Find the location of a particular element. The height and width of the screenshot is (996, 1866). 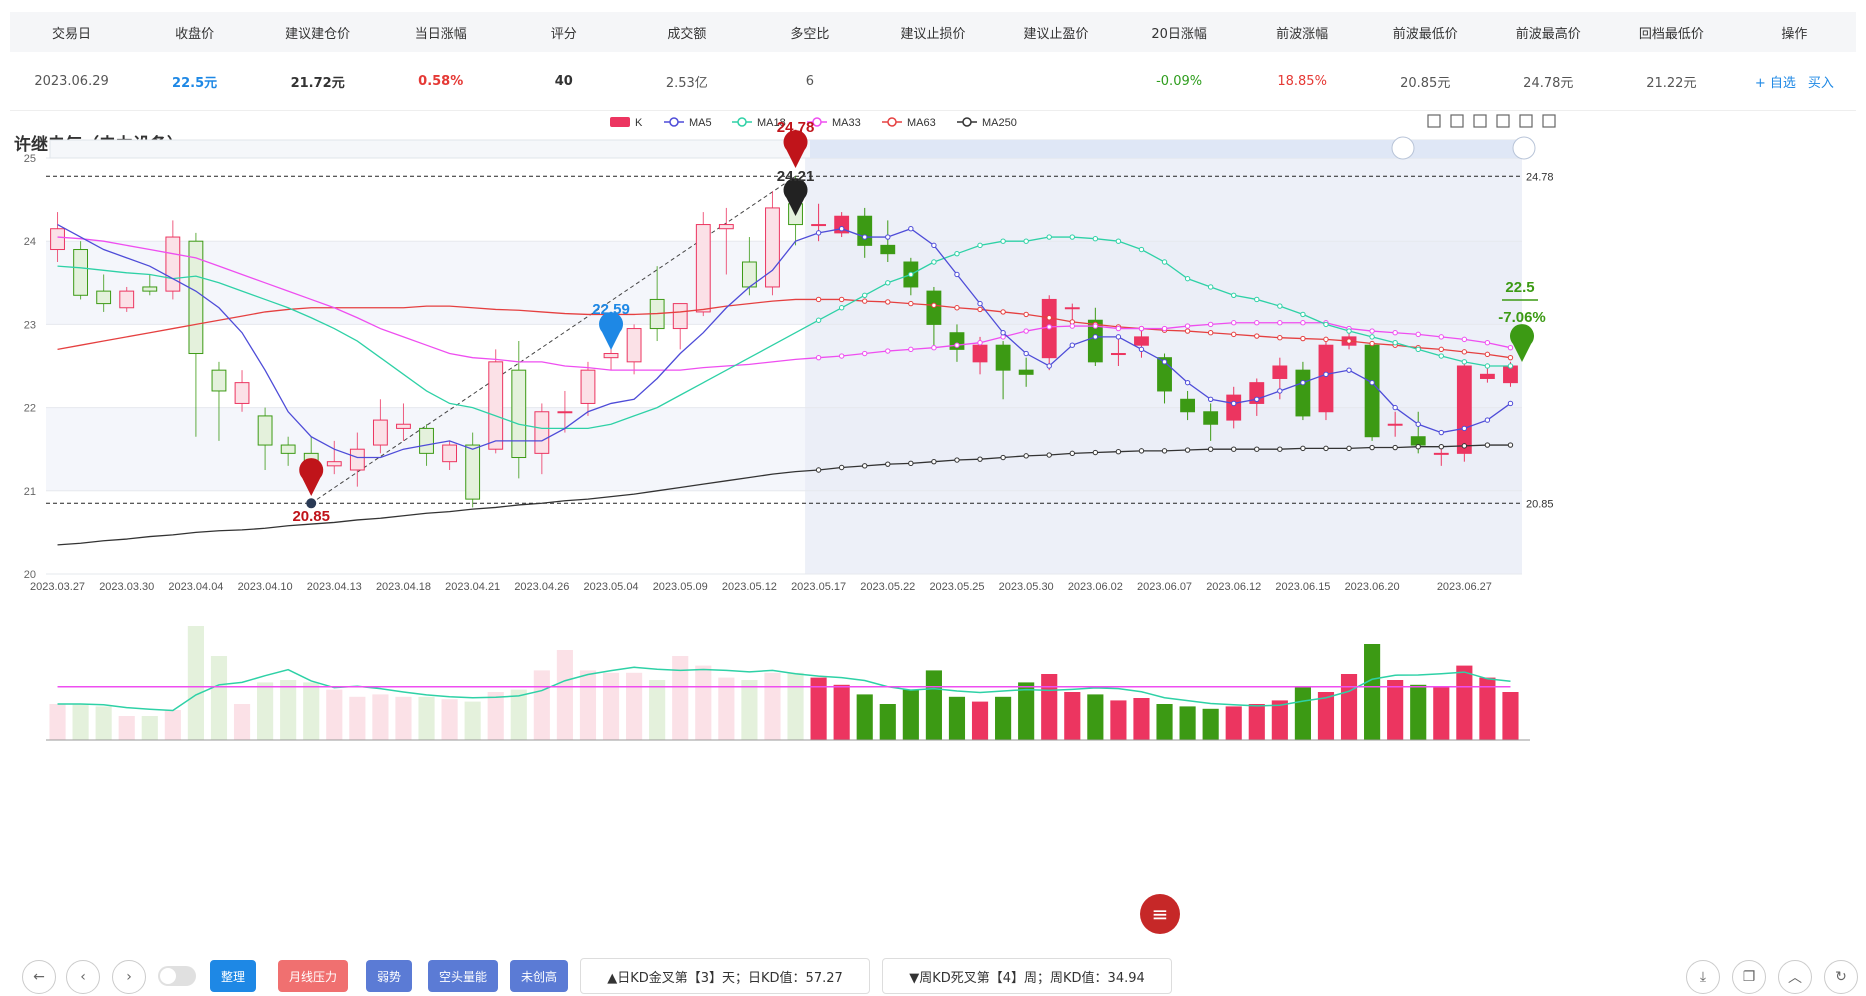

short-volume-button: 空头量能 is located at coordinates (463, 976).